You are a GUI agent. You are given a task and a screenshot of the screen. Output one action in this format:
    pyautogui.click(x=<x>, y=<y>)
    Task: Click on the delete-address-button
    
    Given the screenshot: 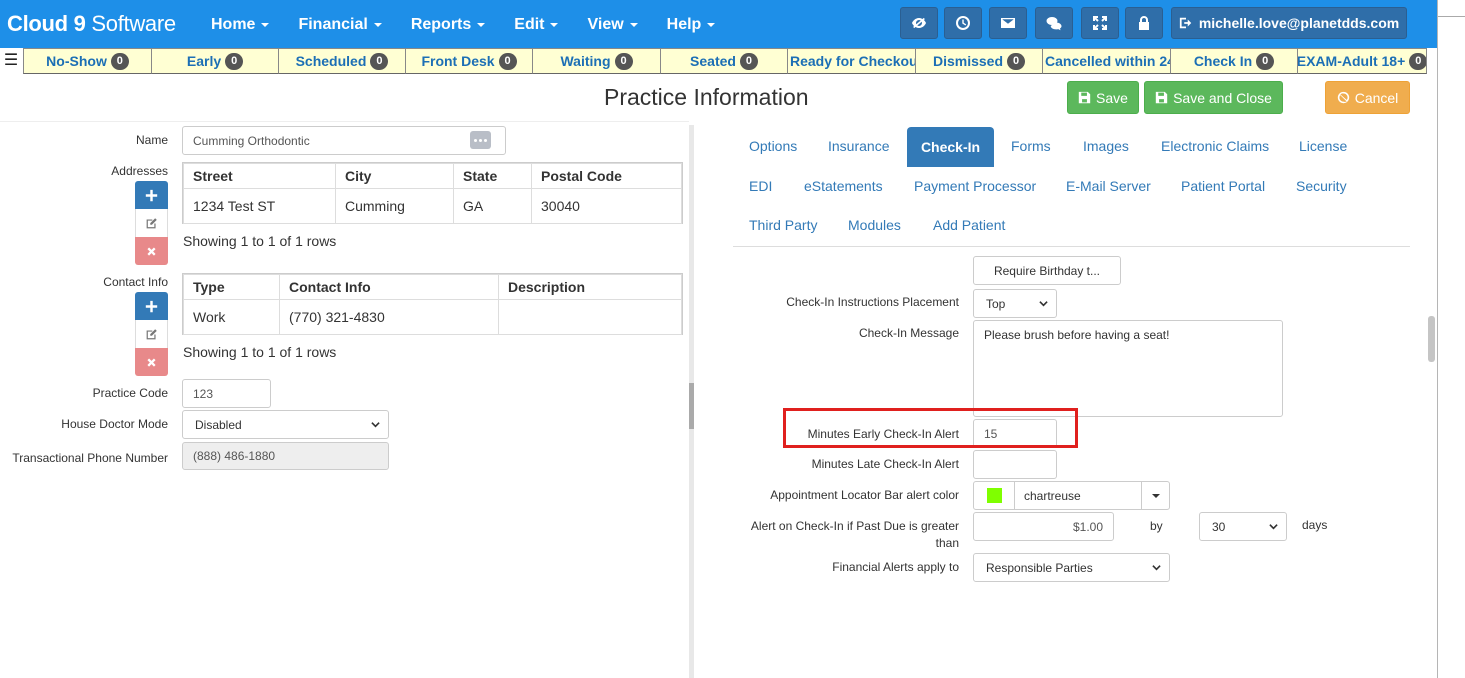 What is the action you would take?
    pyautogui.click(x=151, y=251)
    